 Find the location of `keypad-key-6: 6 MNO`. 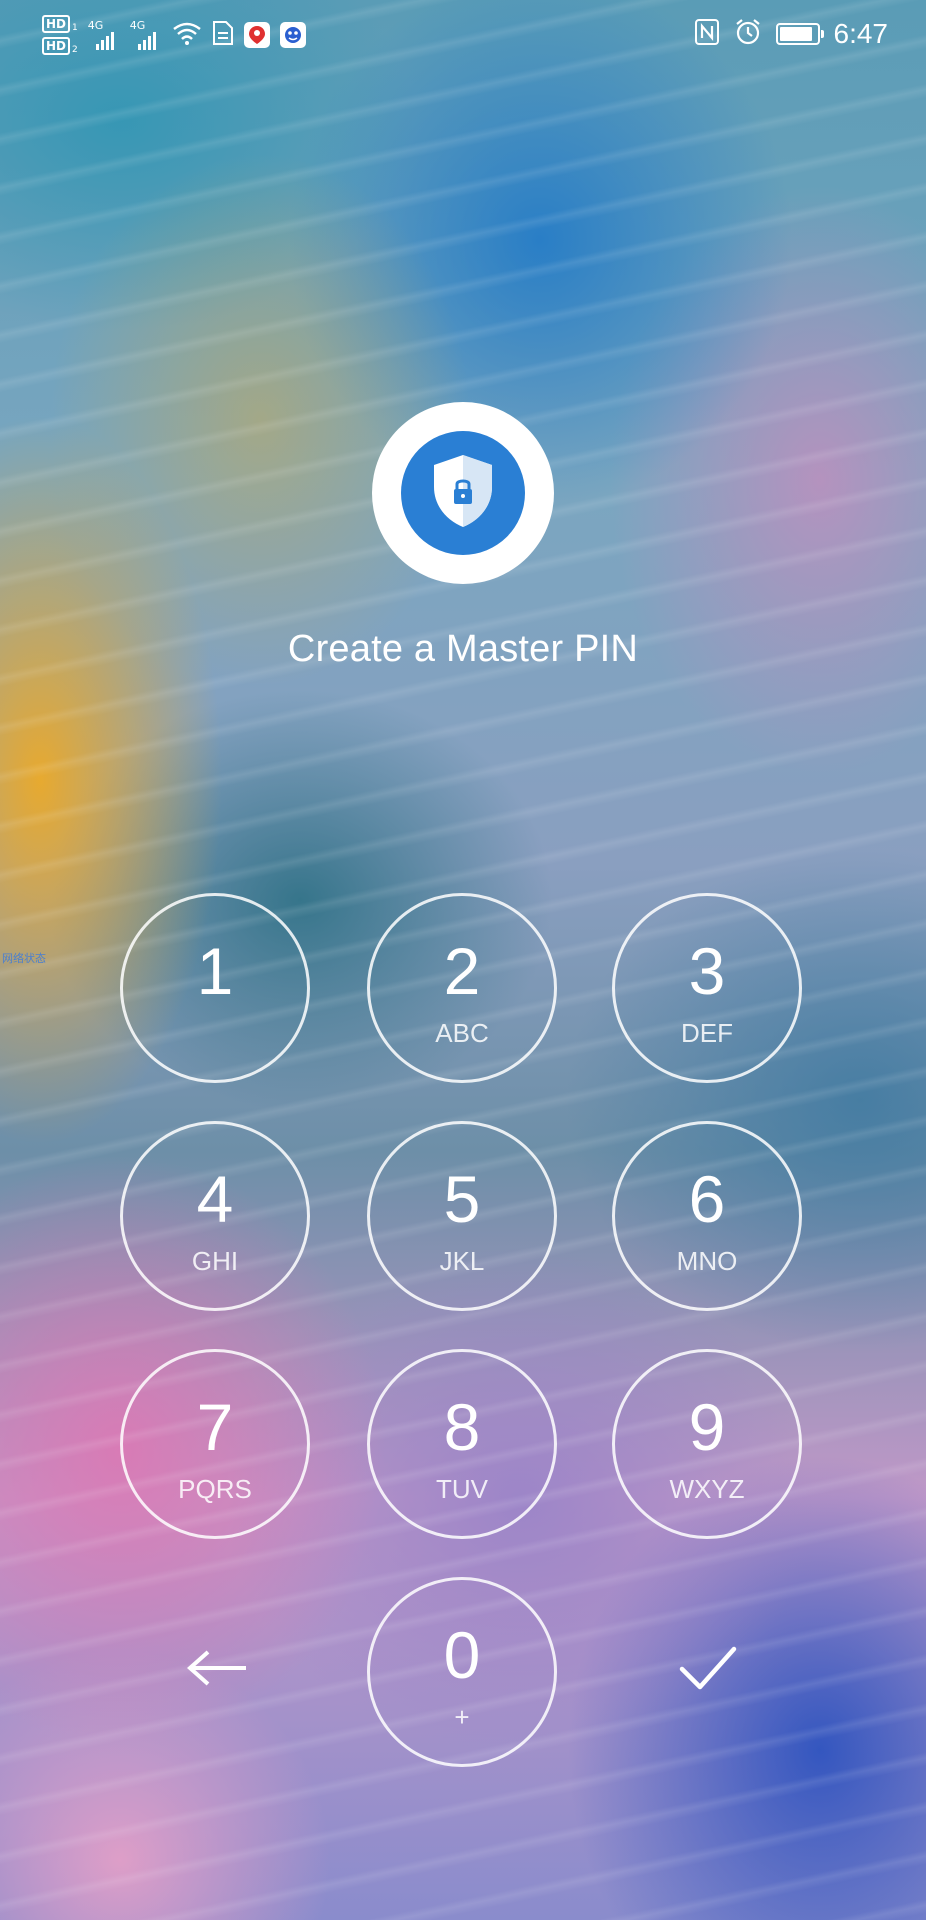

keypad-key-6: 6 MNO is located at coordinates (707, 1216).